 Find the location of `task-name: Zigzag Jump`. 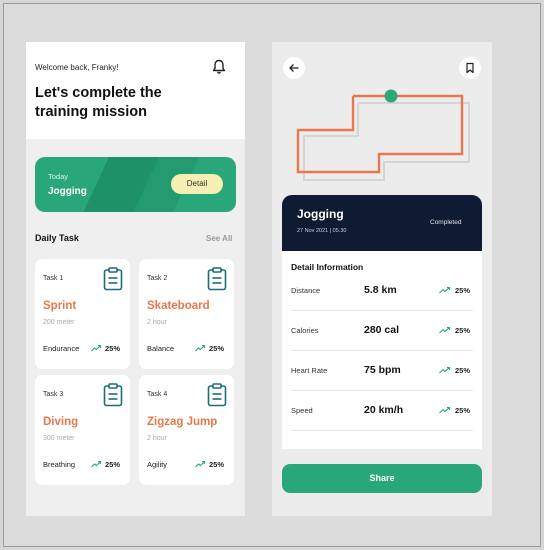

task-name: Zigzag Jump is located at coordinates (182, 422).